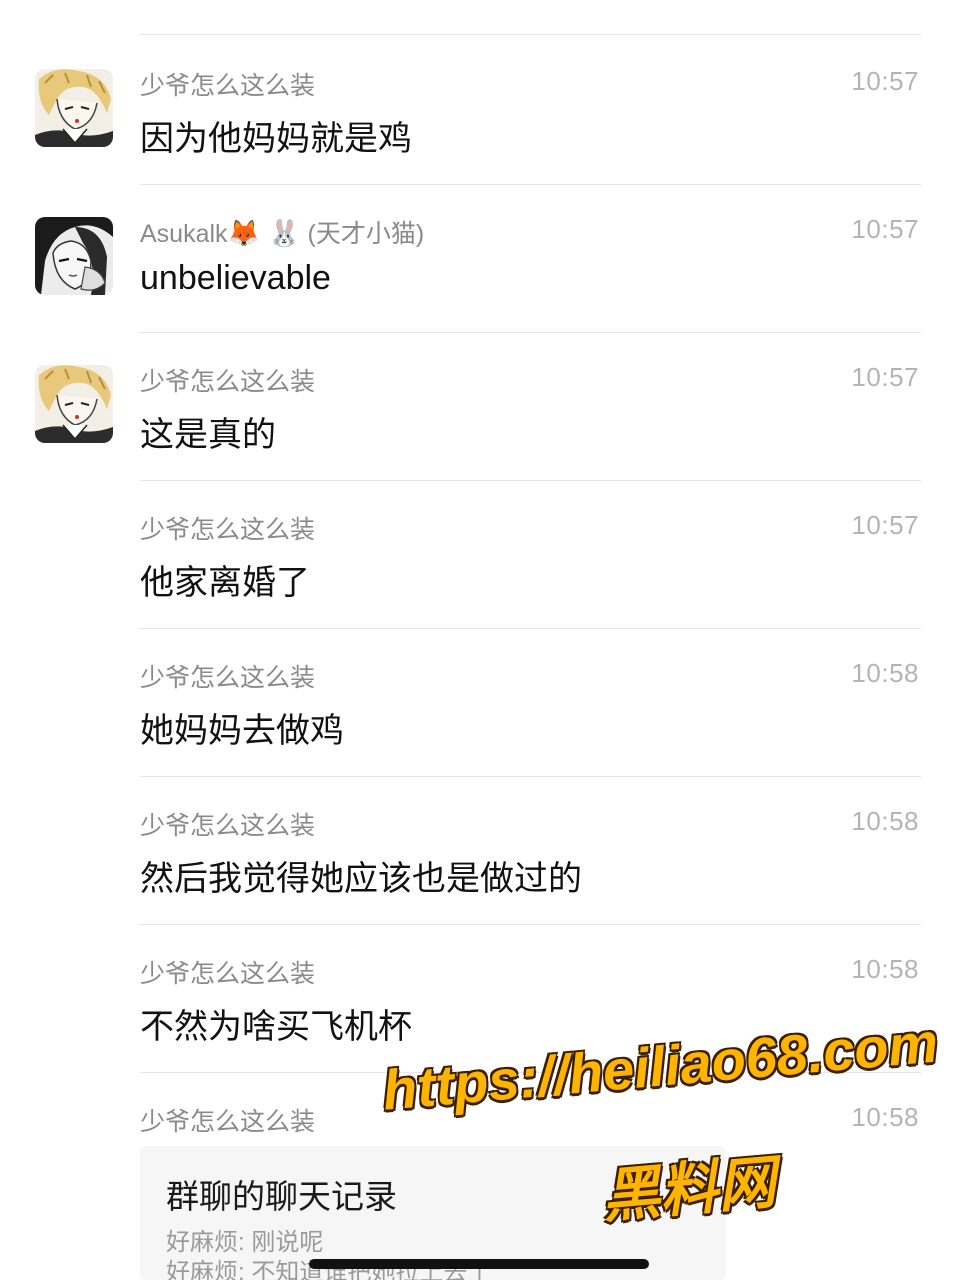 This screenshot has height=1280, width=957. Describe the element at coordinates (225, 579) in the screenshot. I see `message-text: 他家离婚了` at that location.